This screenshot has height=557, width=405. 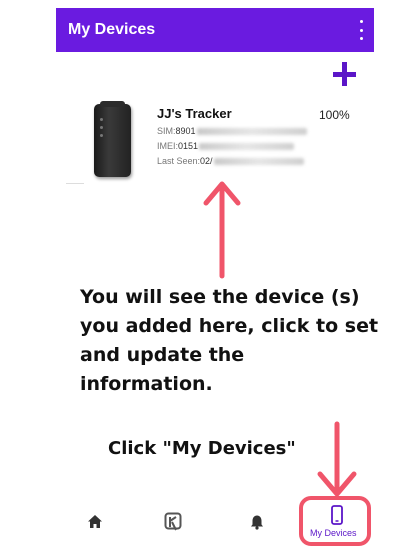 I want to click on app-logo-icon, so click(x=173, y=521).